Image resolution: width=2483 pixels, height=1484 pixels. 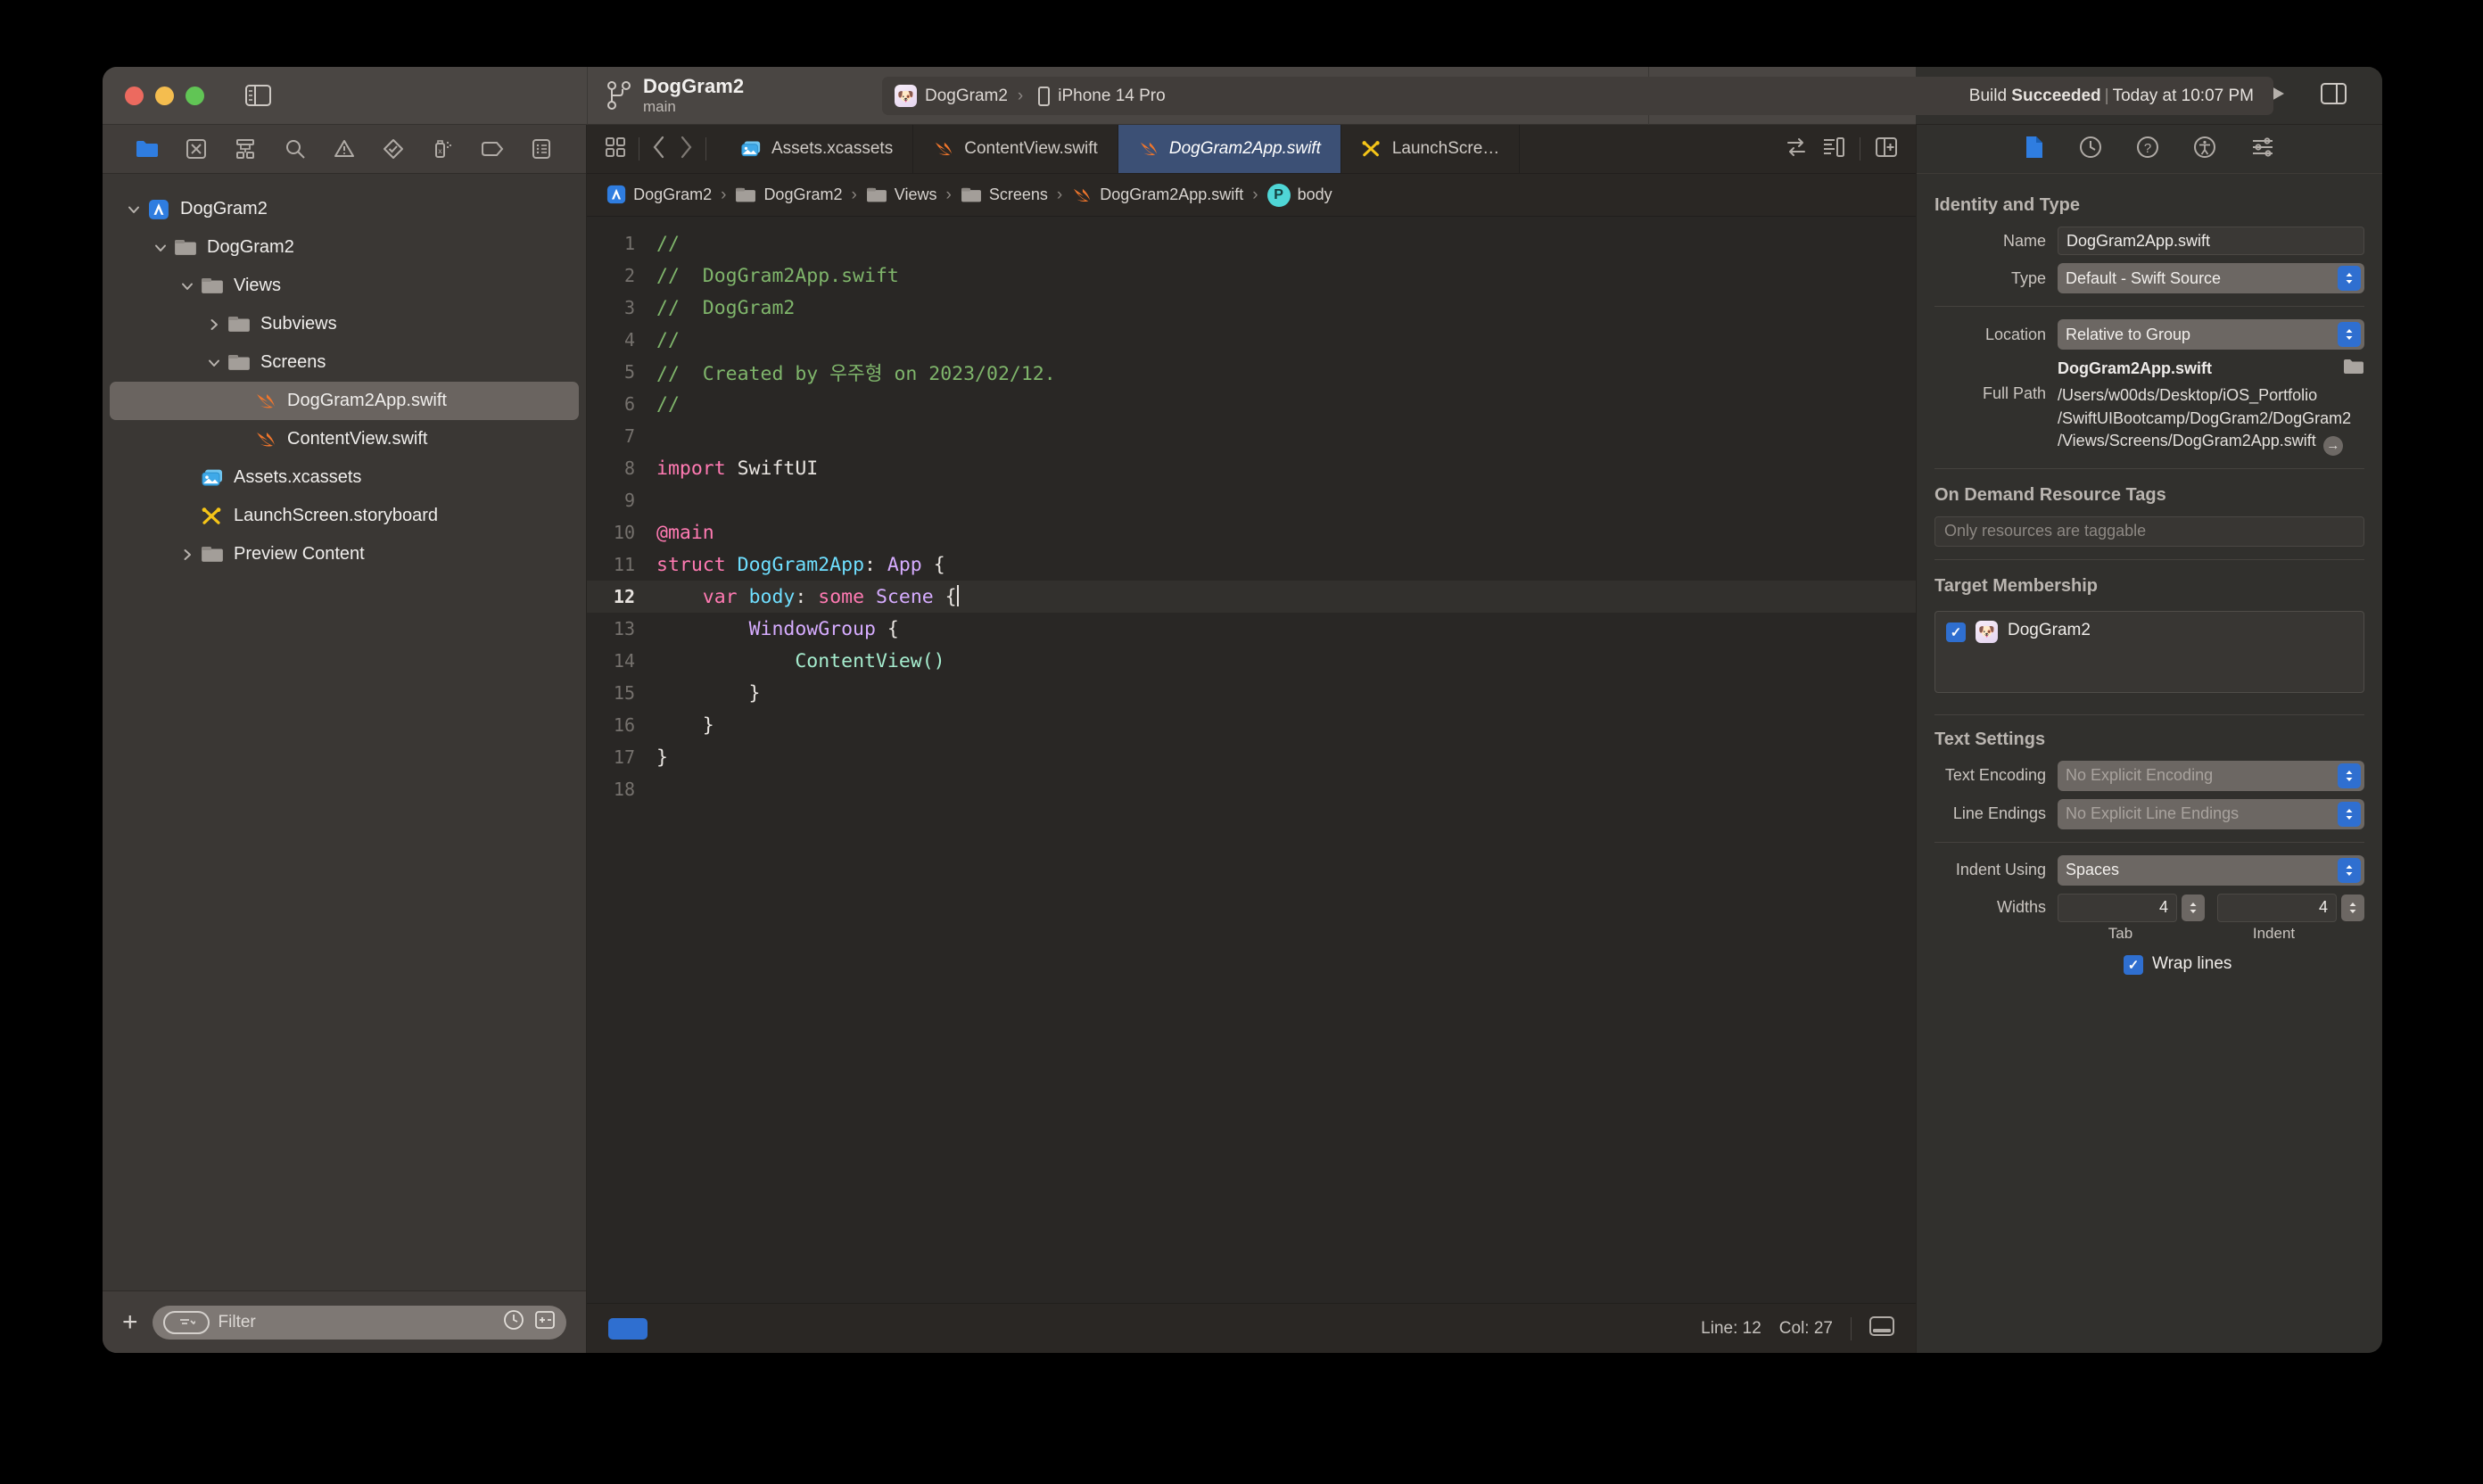 I want to click on code-line: 7, so click(x=1252, y=436).